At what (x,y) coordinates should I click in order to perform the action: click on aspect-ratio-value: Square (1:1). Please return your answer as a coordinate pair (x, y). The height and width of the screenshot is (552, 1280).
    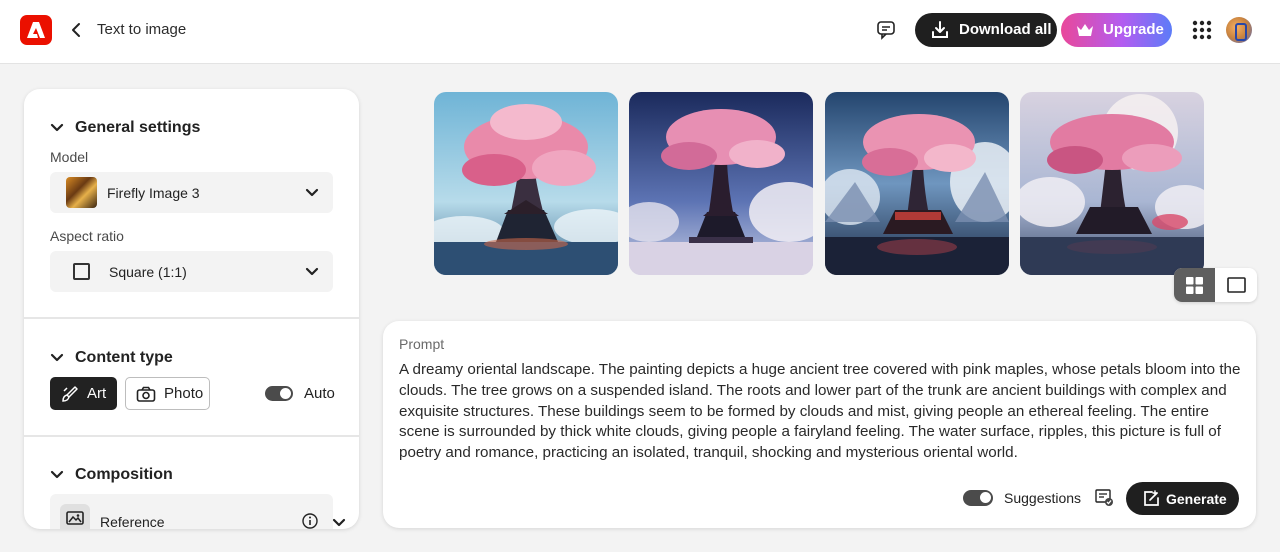
    Looking at the image, I should click on (148, 272).